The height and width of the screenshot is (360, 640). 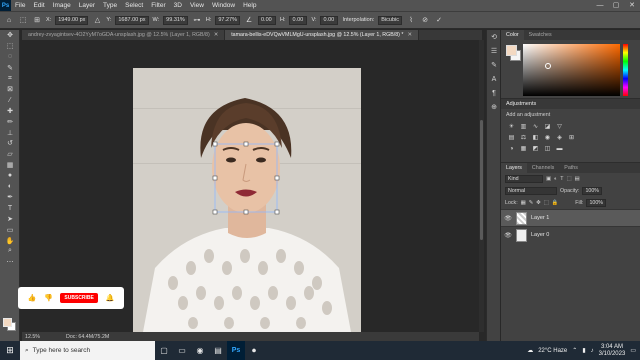 I want to click on lock-artboard-icon: ⬚, so click(x=546, y=203).